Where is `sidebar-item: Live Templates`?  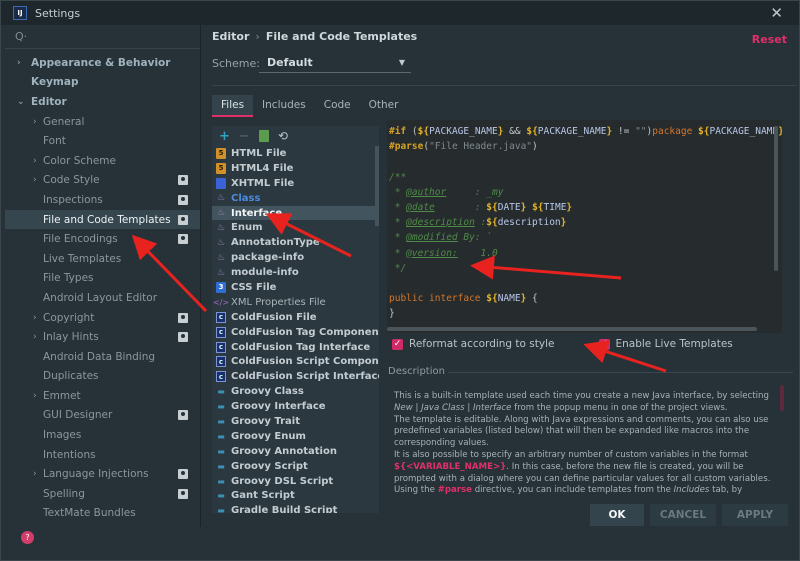
sidebar-item: Live Templates is located at coordinates (102, 259).